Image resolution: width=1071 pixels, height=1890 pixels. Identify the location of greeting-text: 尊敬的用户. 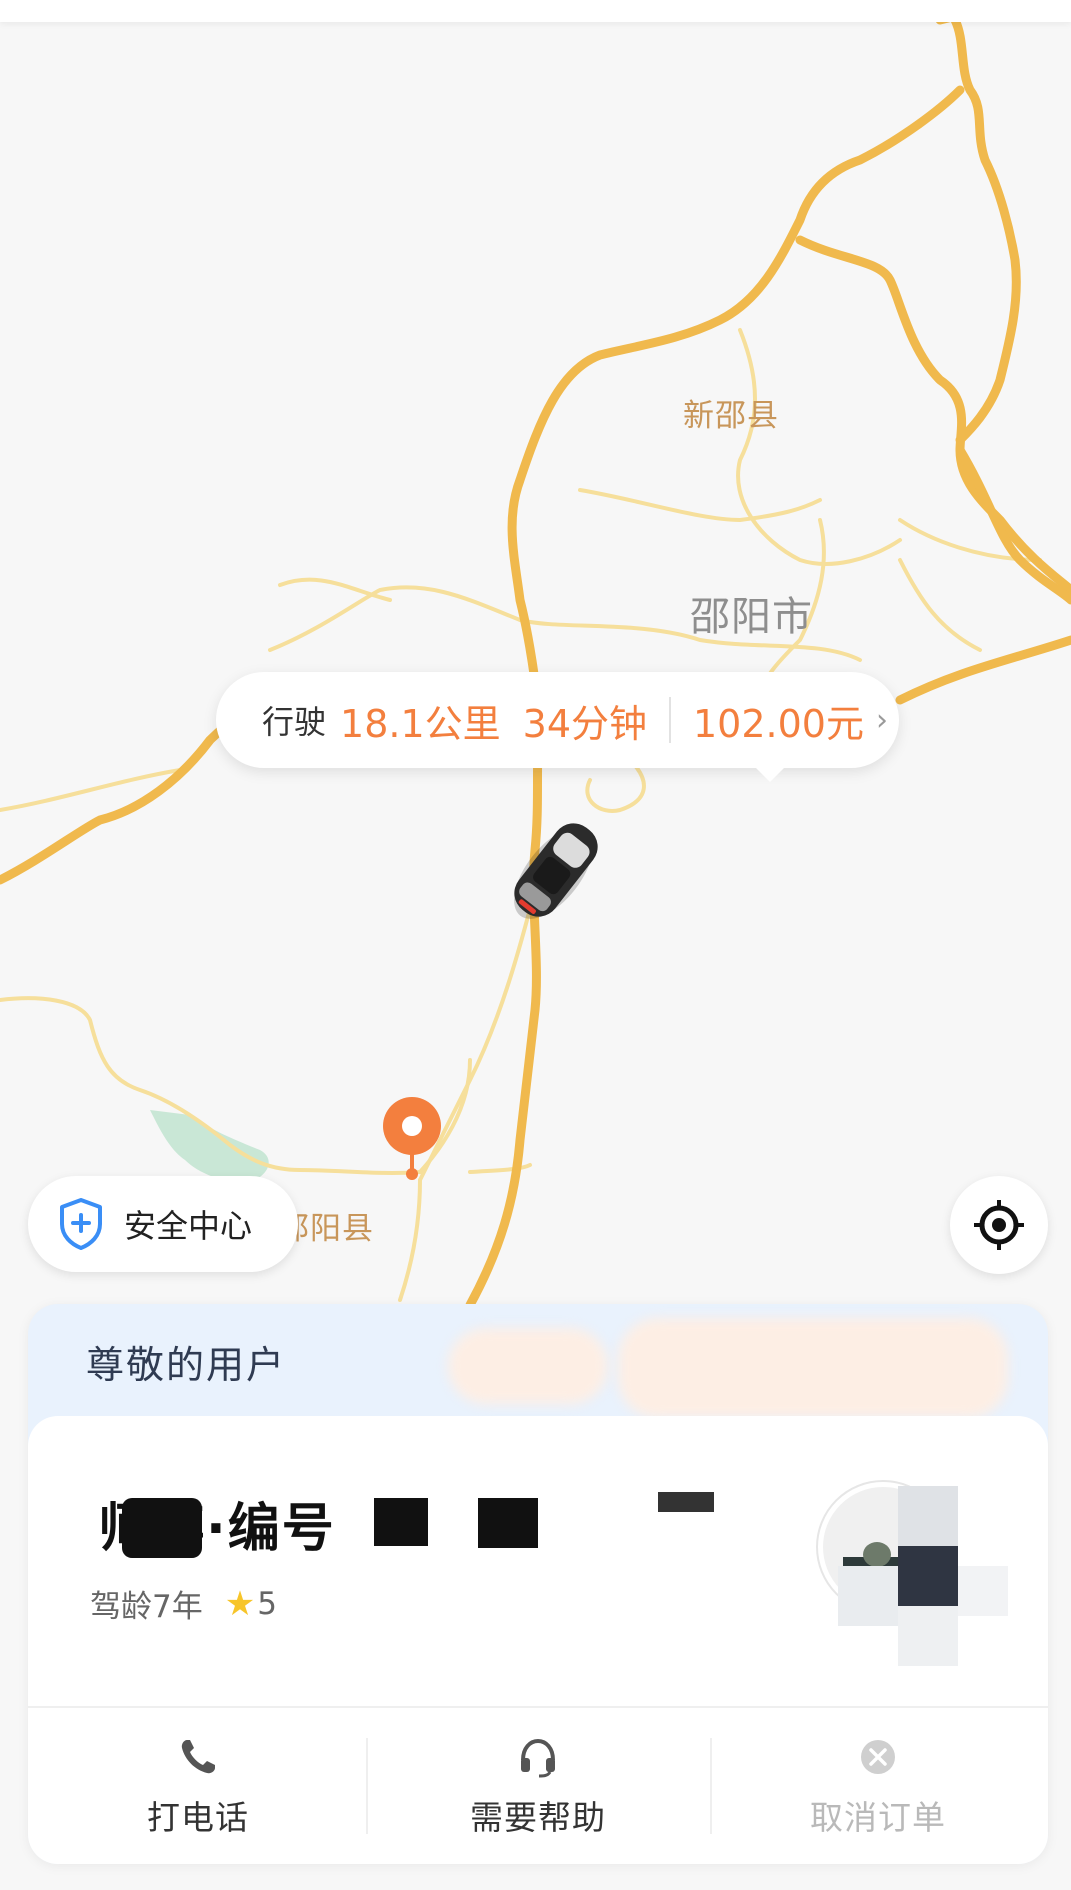
(186, 1365).